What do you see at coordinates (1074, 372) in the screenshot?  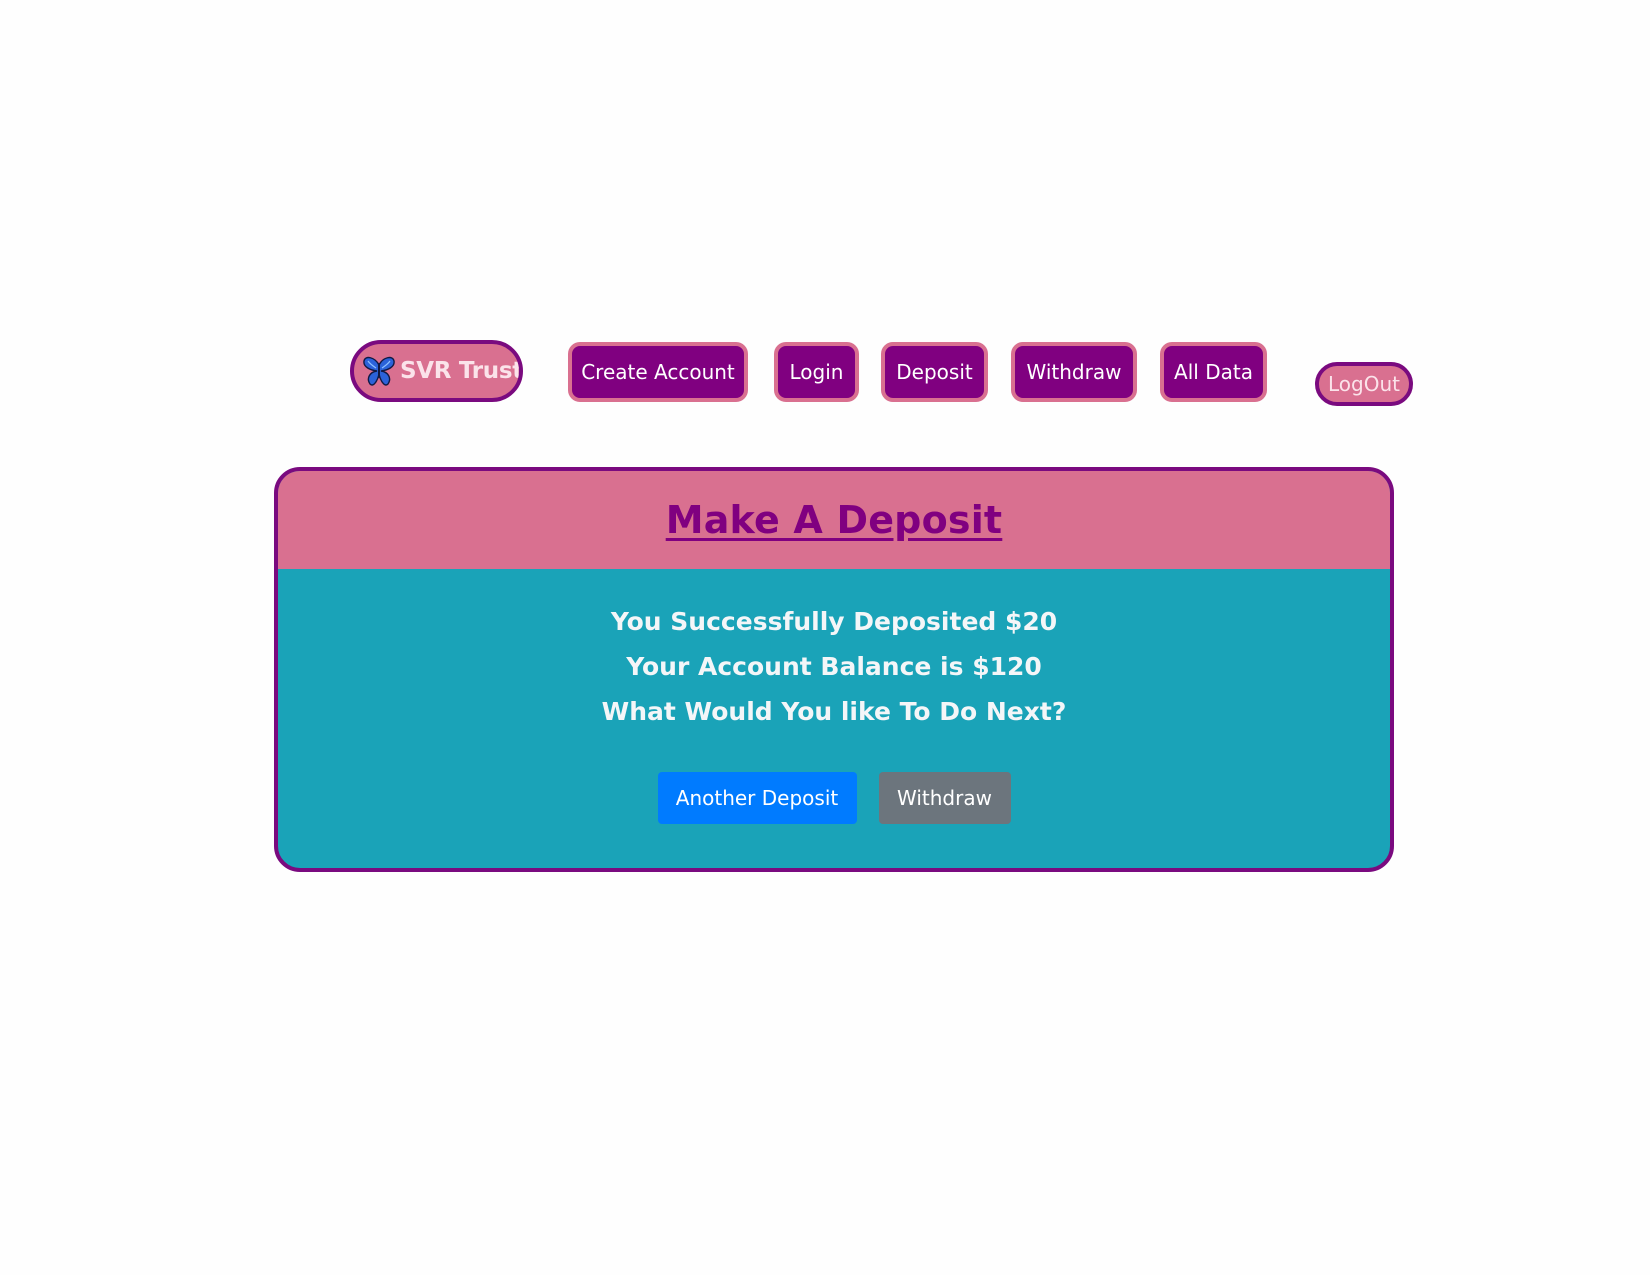 I see `nav-withdraw-button: Withdraw` at bounding box center [1074, 372].